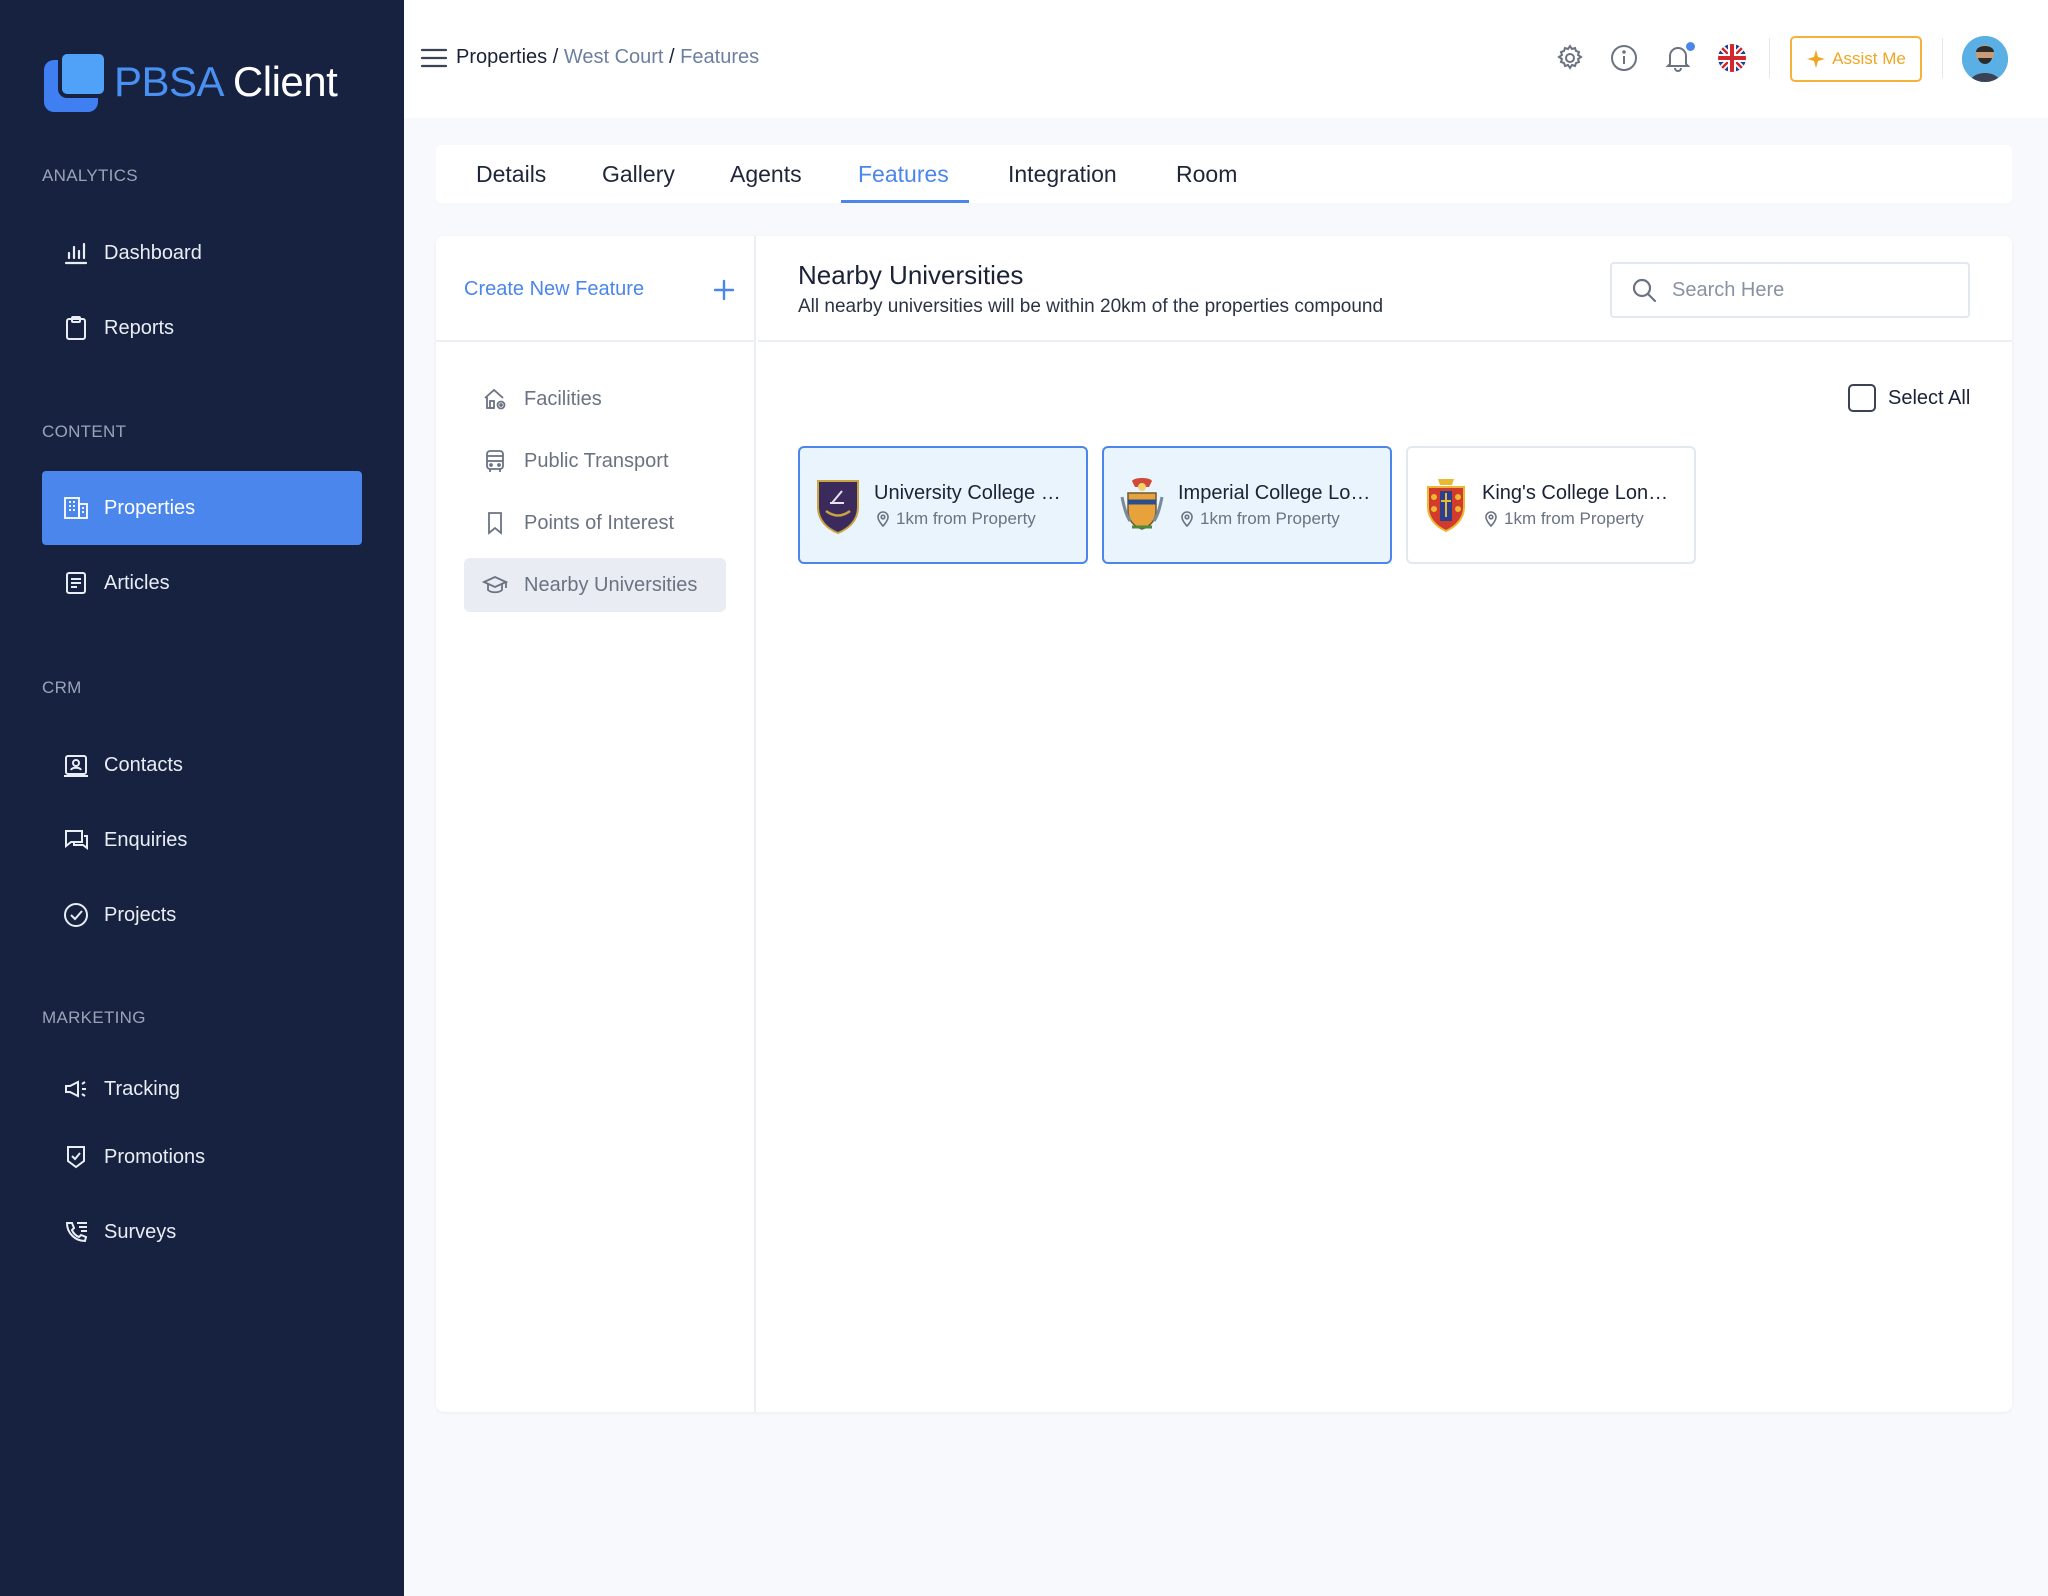  Describe the element at coordinates (202, 1089) in the screenshot. I see `sidebar-item-tracking: Tracking` at that location.